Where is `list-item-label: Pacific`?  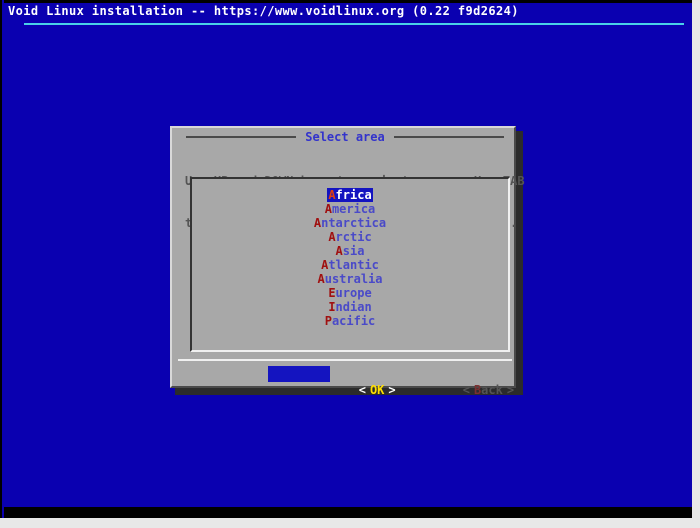
list-item-label: Pacific is located at coordinates (350, 321).